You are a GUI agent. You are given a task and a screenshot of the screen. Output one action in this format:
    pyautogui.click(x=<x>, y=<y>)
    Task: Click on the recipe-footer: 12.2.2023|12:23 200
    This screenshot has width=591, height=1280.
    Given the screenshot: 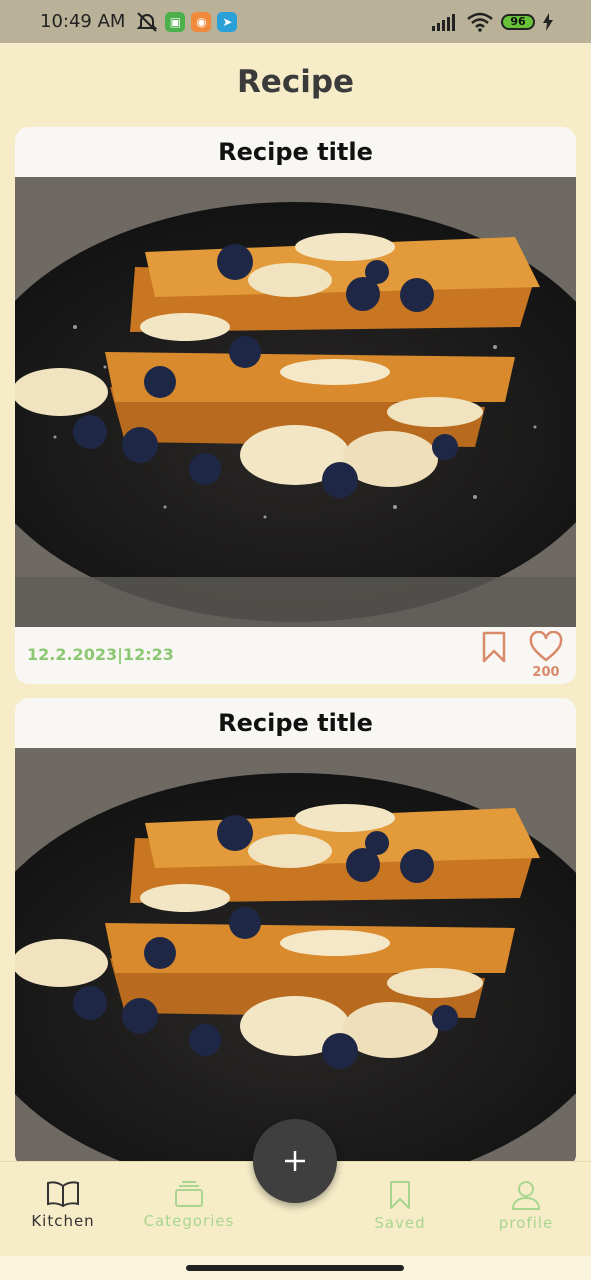 What is the action you would take?
    pyautogui.click(x=295, y=655)
    